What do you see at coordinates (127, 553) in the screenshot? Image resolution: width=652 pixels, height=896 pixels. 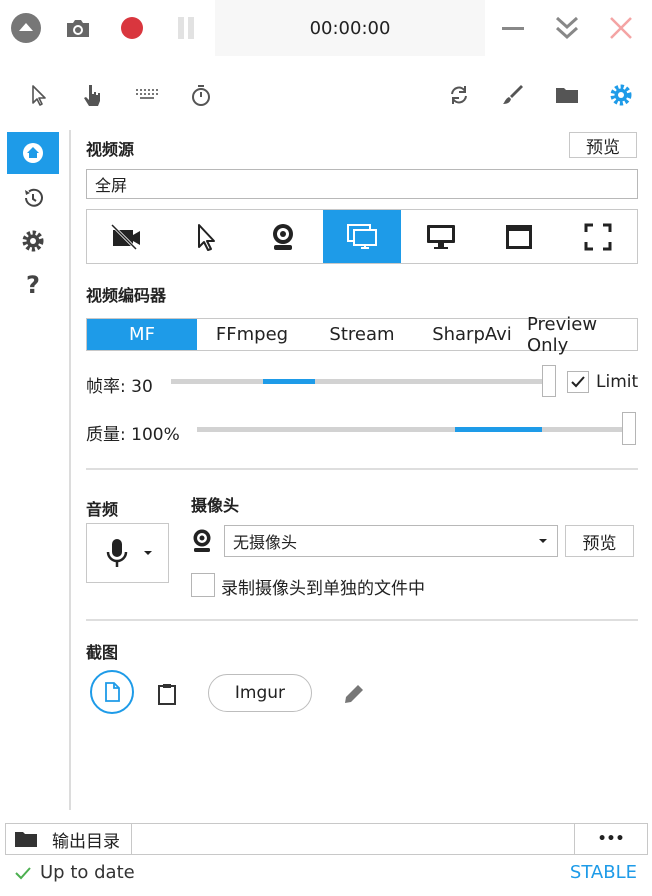 I see `audio-source-dropdown` at bounding box center [127, 553].